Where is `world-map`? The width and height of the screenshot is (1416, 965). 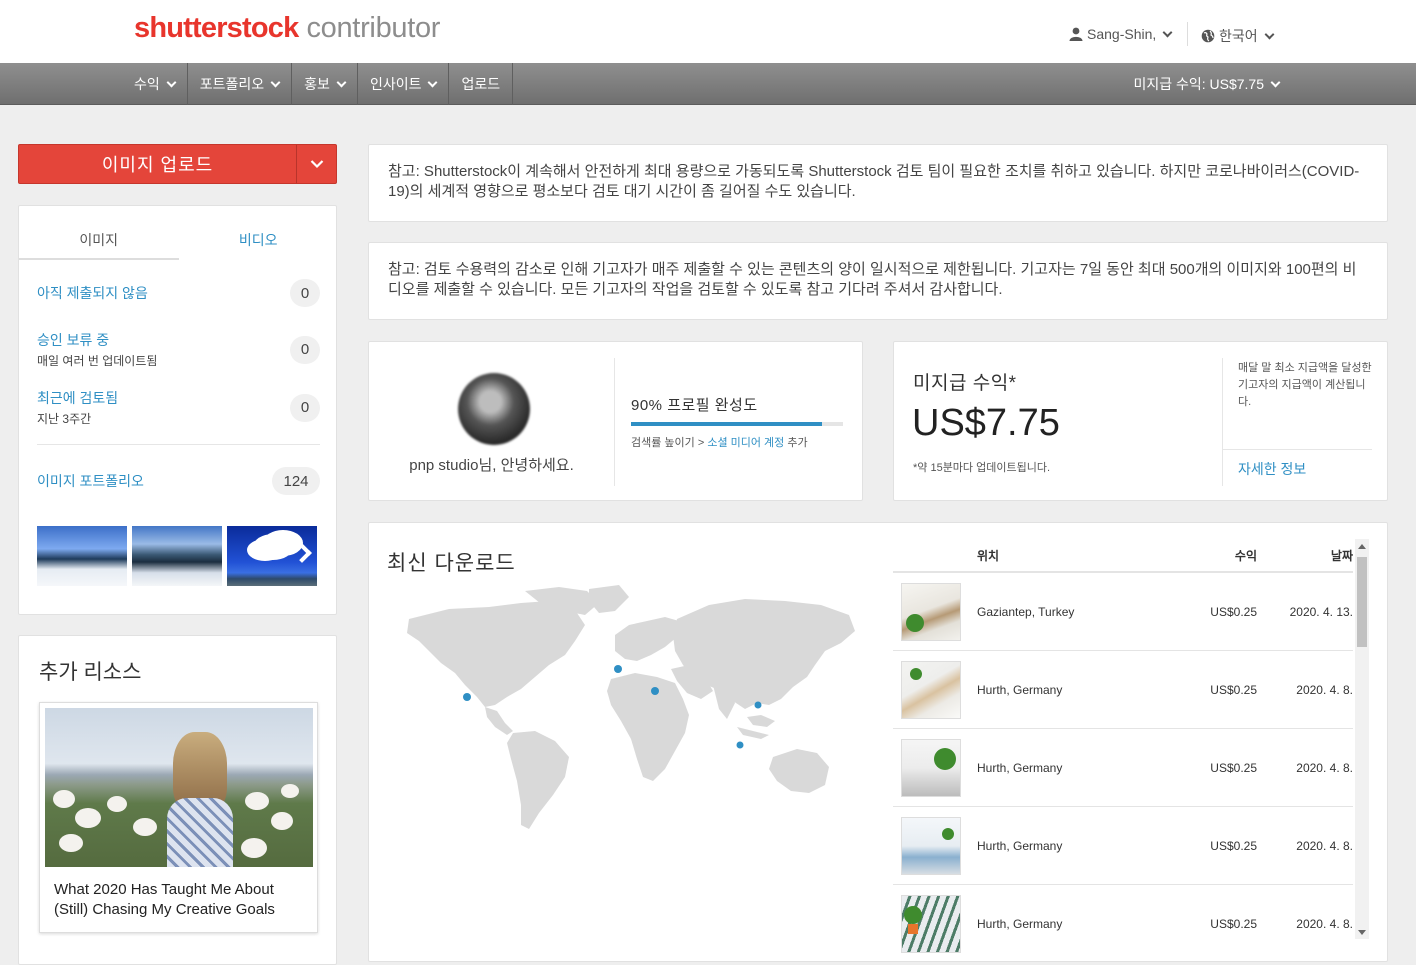
world-map is located at coordinates (631, 707).